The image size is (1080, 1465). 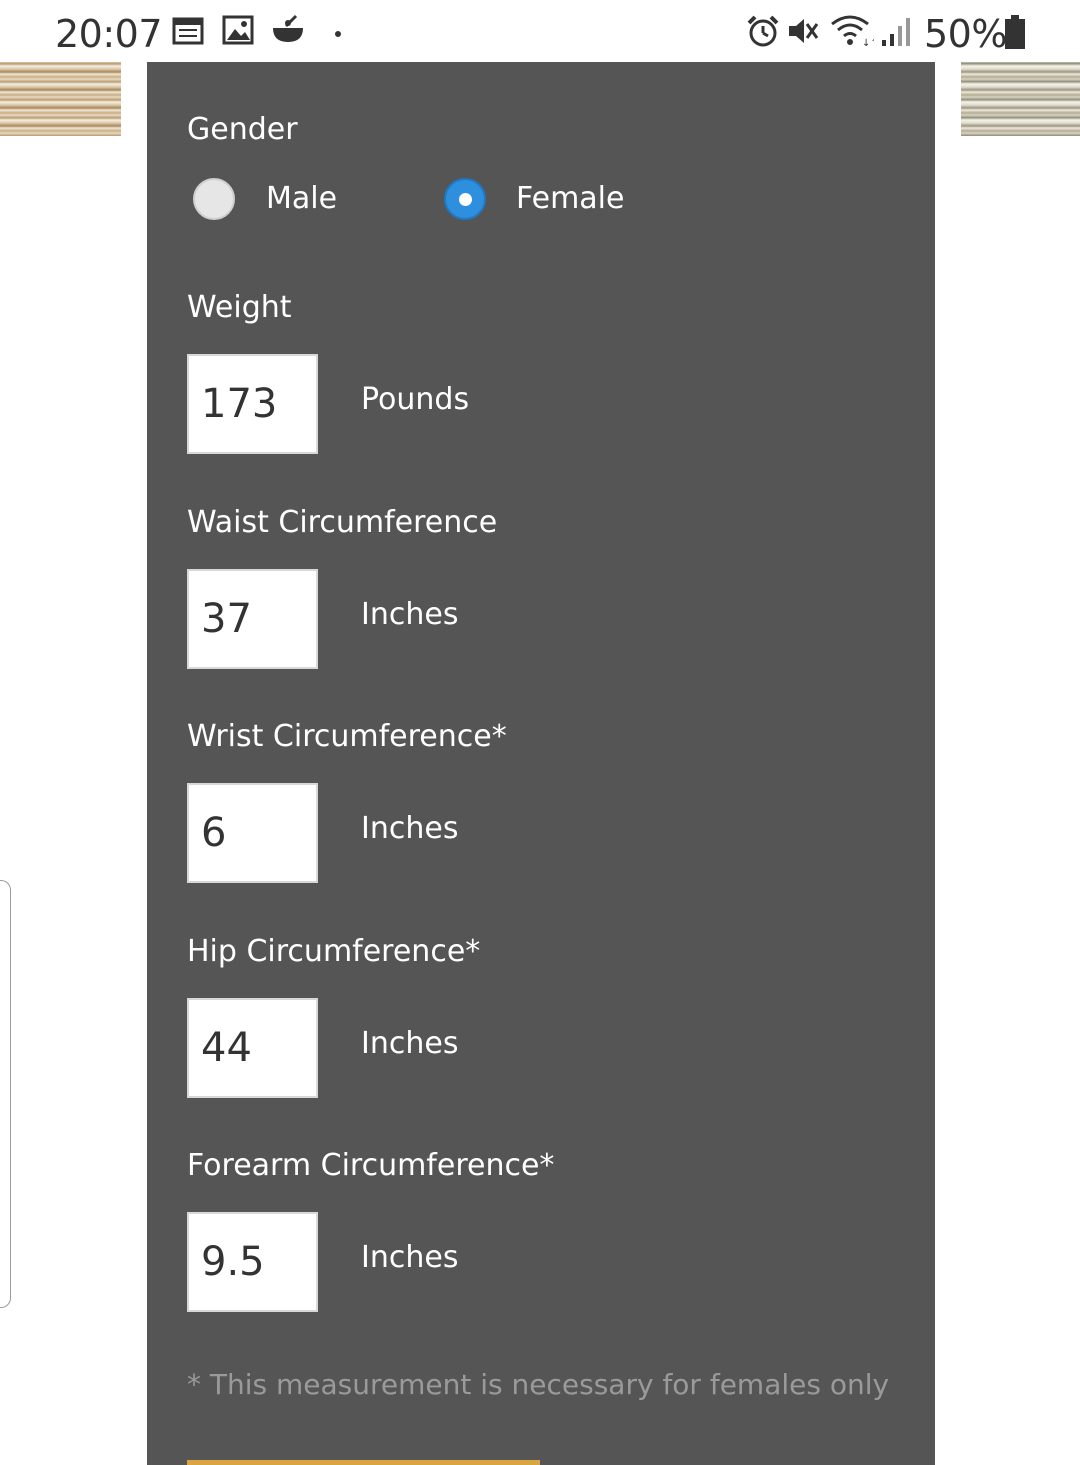 What do you see at coordinates (347, 736) in the screenshot?
I see `wrist-label: Wrist Circumference*` at bounding box center [347, 736].